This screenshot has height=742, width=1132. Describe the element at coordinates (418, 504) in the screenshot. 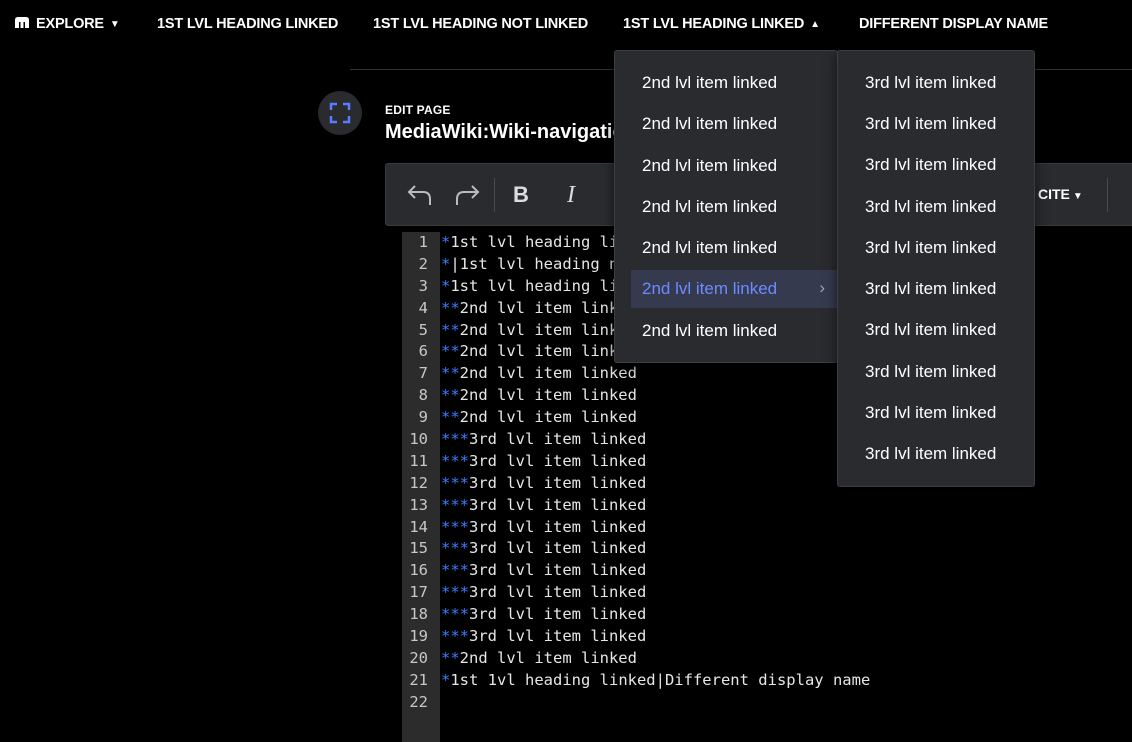

I see `line-number: 13` at that location.